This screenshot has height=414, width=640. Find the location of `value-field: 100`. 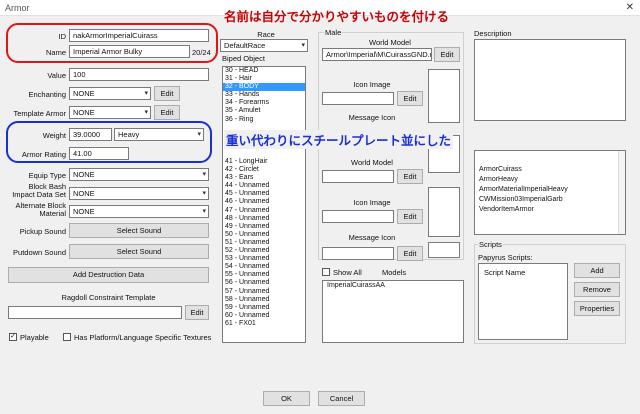

value-field: 100 is located at coordinates (139, 74).